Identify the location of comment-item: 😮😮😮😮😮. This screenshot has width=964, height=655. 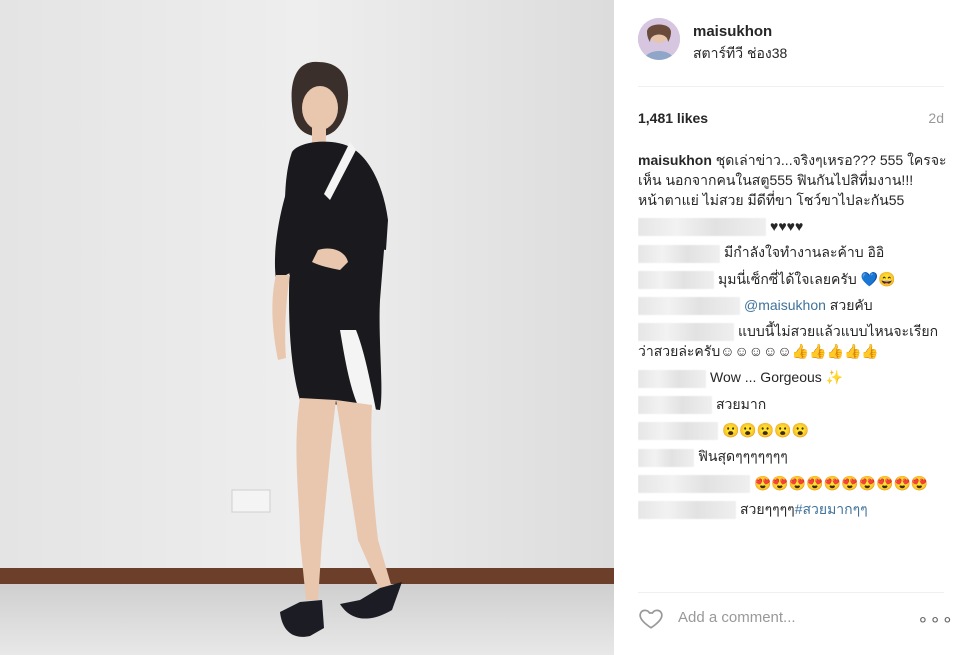
(794, 430).